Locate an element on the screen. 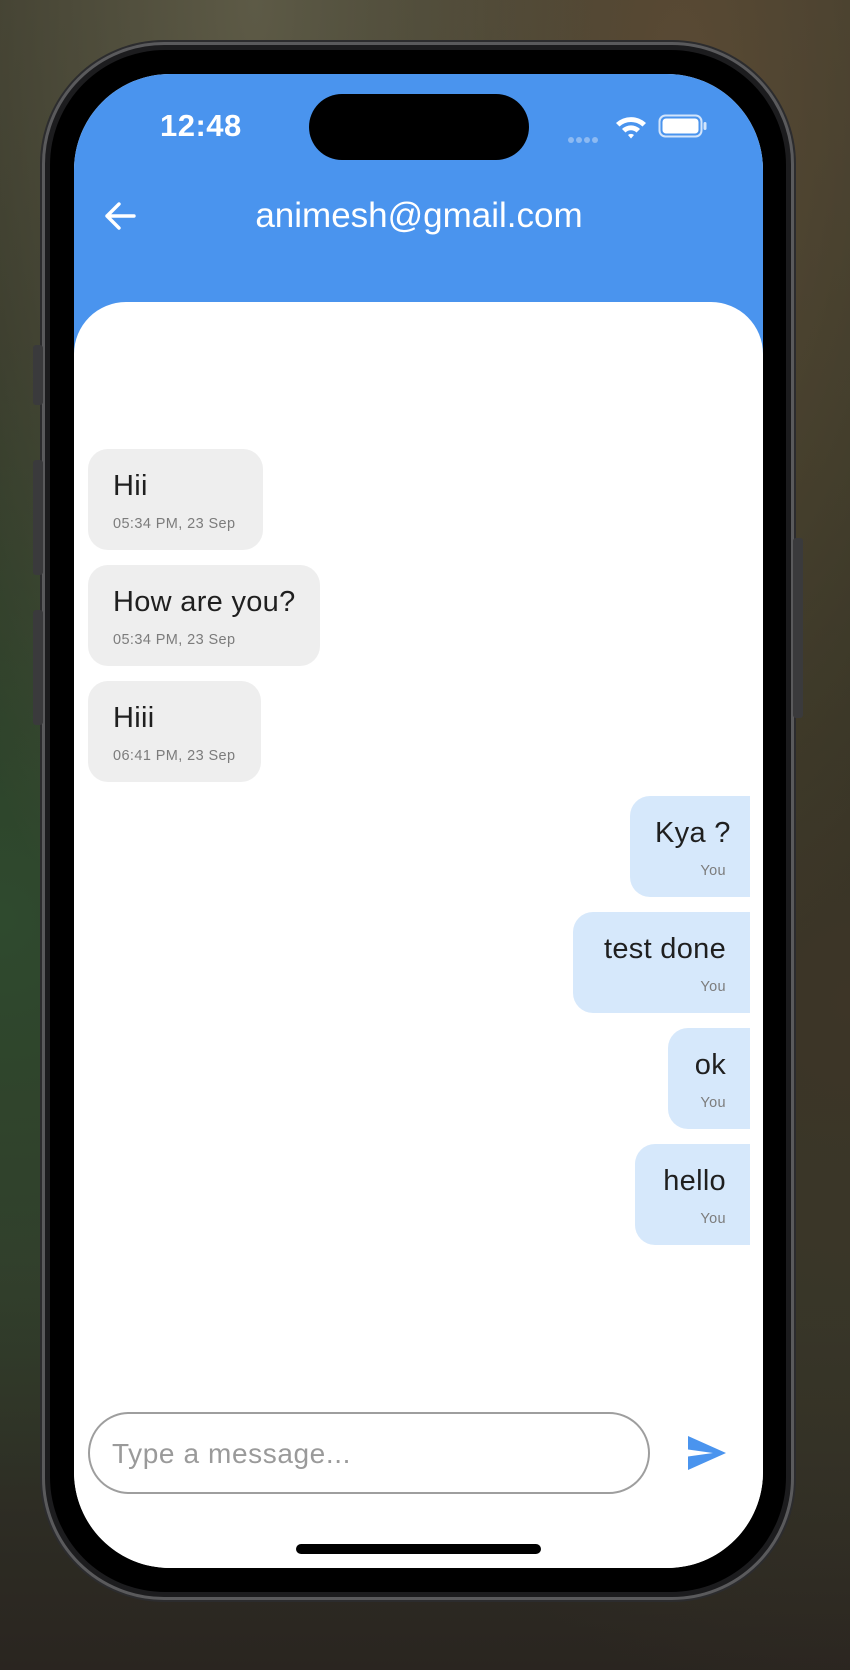 The width and height of the screenshot is (850, 1670). message-text: test done is located at coordinates (664, 949).